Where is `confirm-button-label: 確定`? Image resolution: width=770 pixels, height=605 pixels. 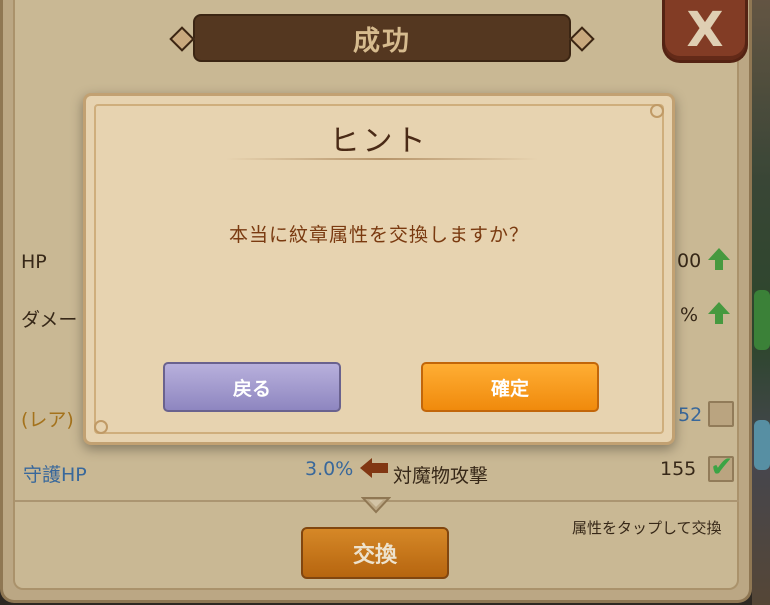 confirm-button-label: 確定 is located at coordinates (509, 388).